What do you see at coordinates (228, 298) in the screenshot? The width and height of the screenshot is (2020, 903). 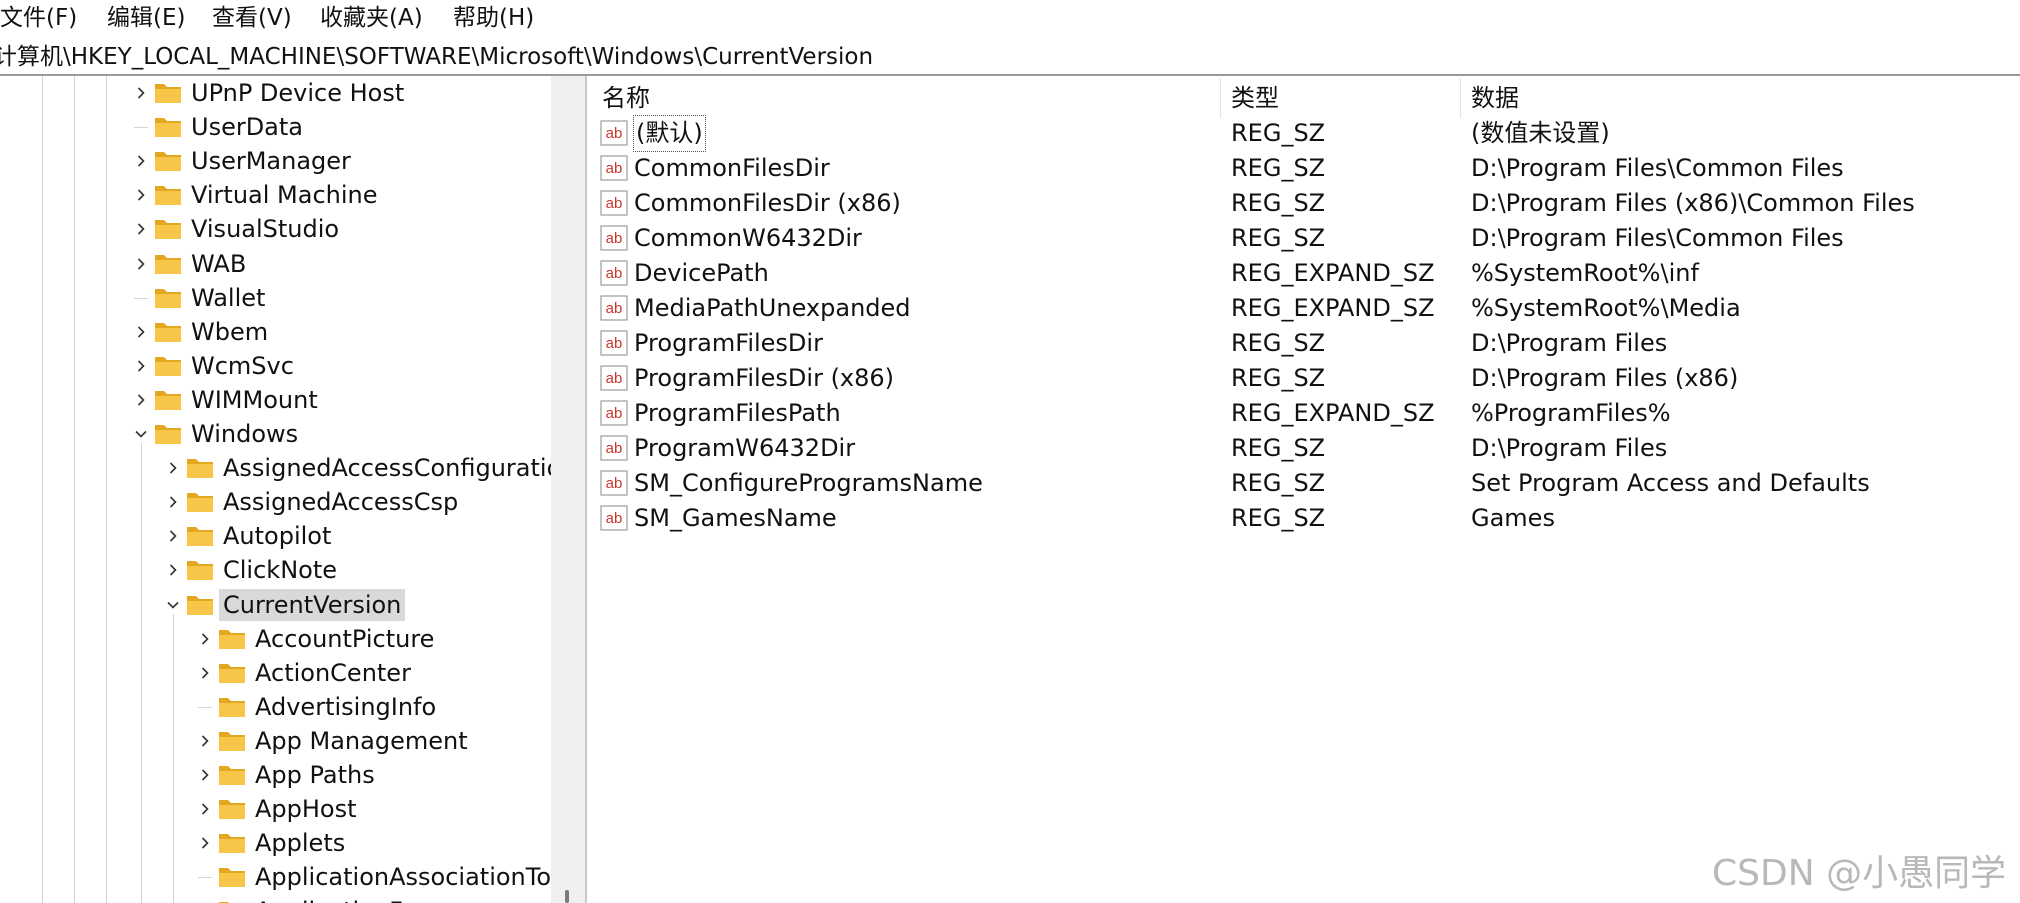 I see `tree-node-label: Wallet` at bounding box center [228, 298].